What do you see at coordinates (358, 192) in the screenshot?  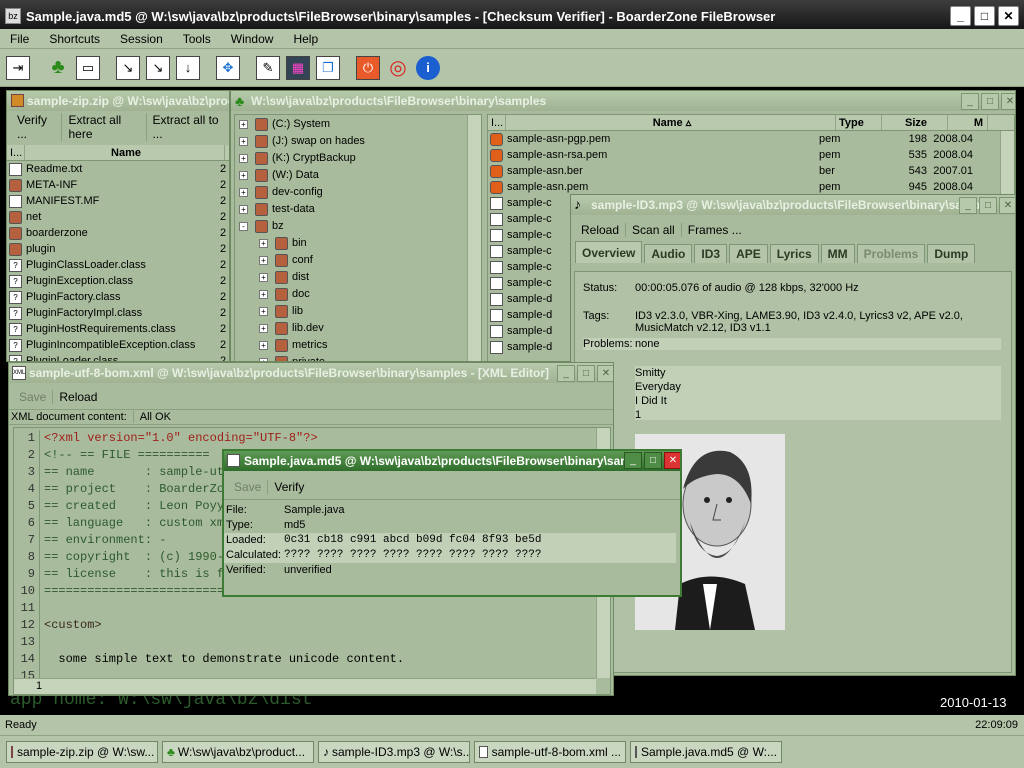 I see `tree-node: + dev-config` at bounding box center [358, 192].